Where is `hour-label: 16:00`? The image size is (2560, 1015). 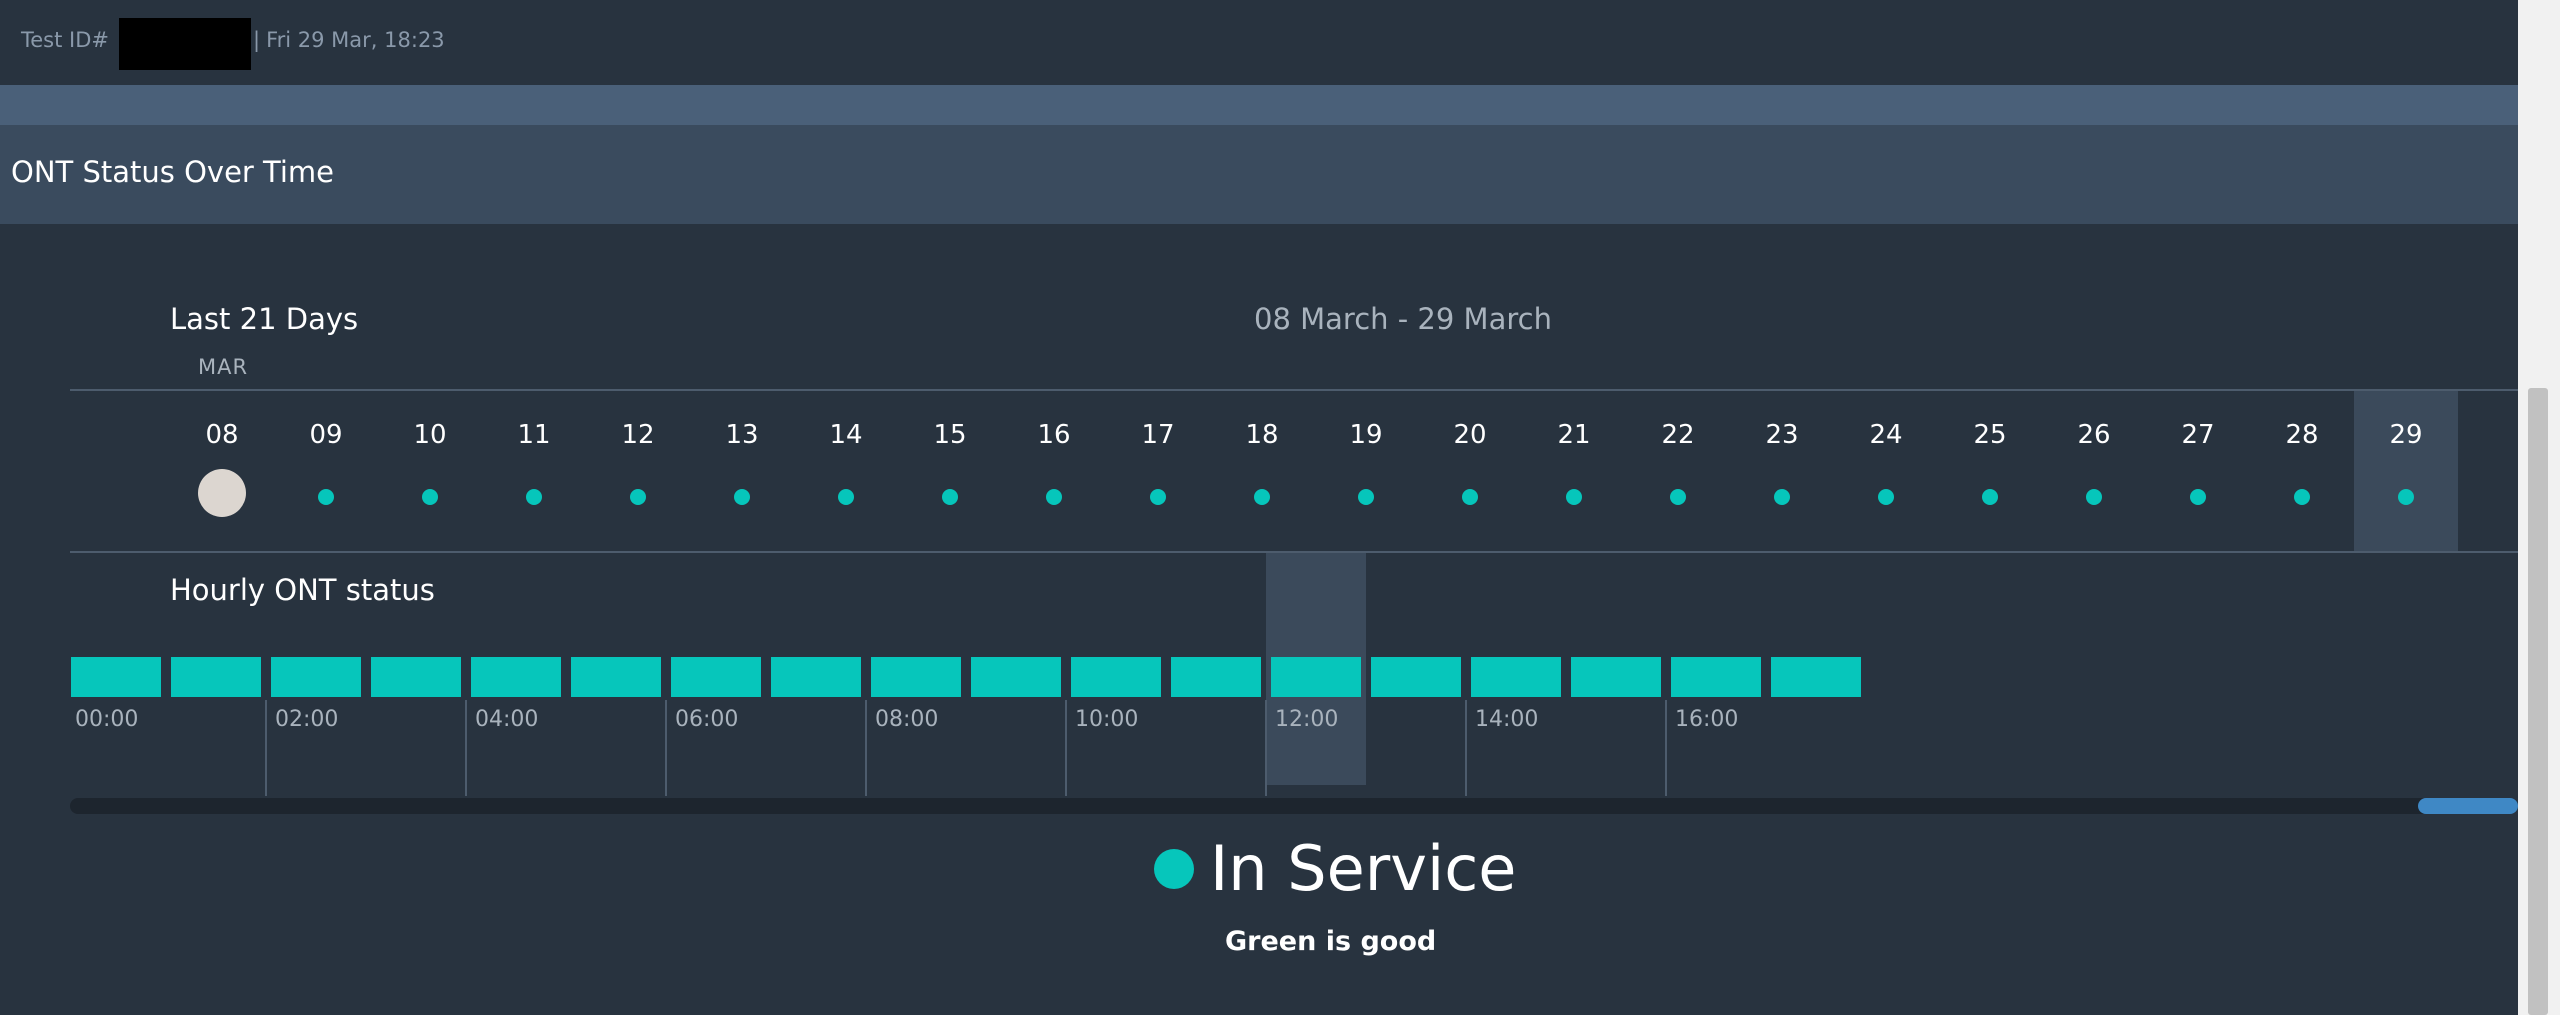
hour-label: 16:00 is located at coordinates (1707, 719).